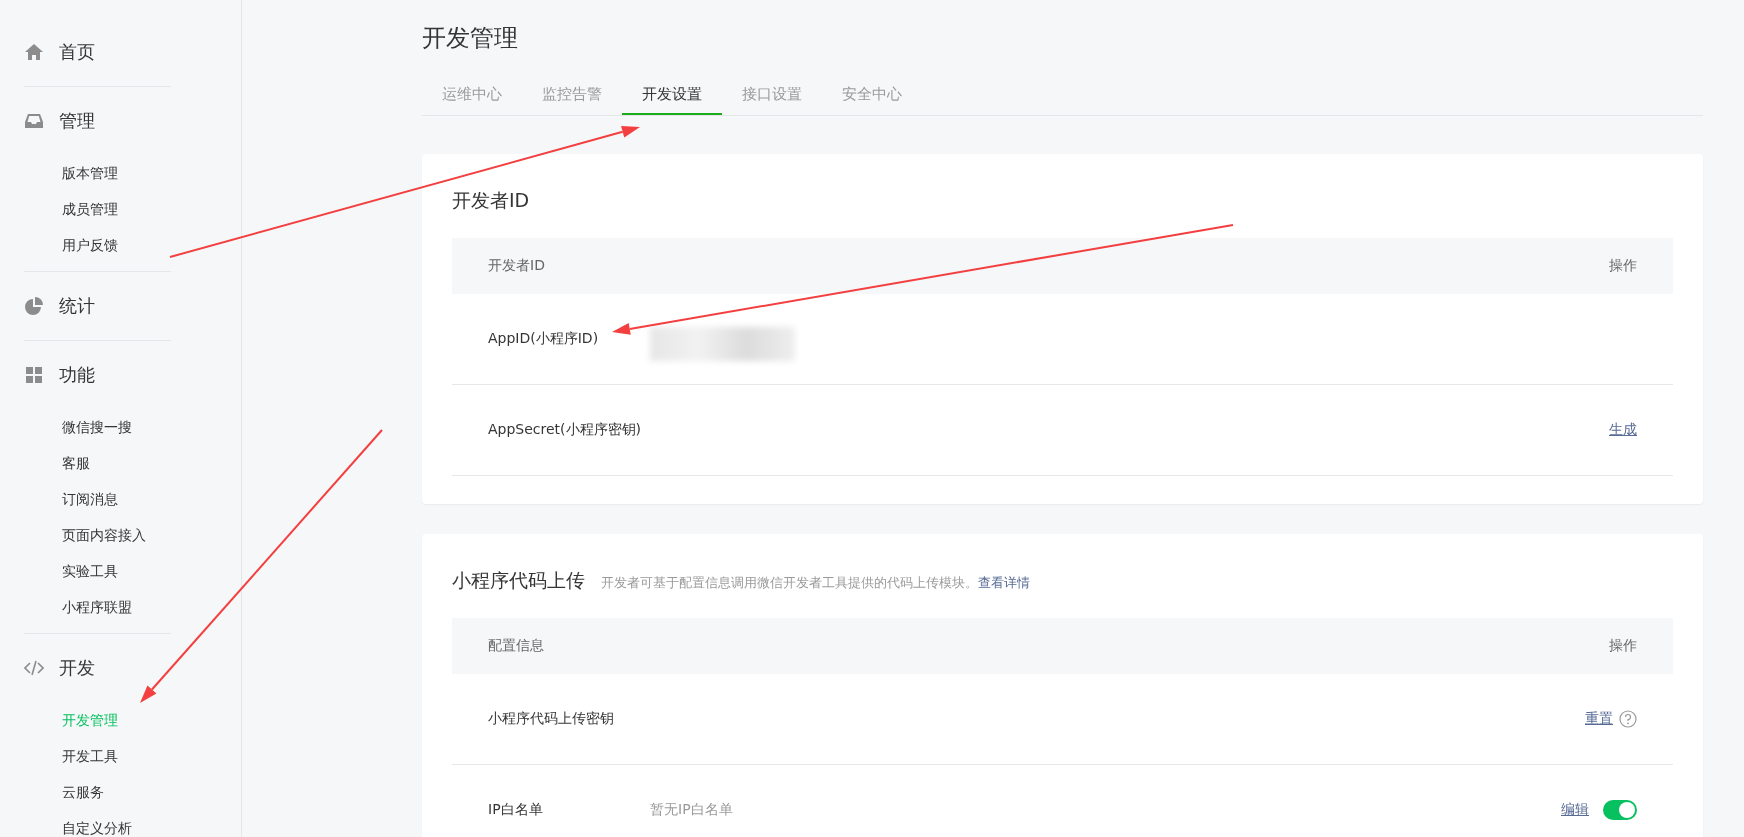  I want to click on sidebar-item: 客服, so click(97, 463).